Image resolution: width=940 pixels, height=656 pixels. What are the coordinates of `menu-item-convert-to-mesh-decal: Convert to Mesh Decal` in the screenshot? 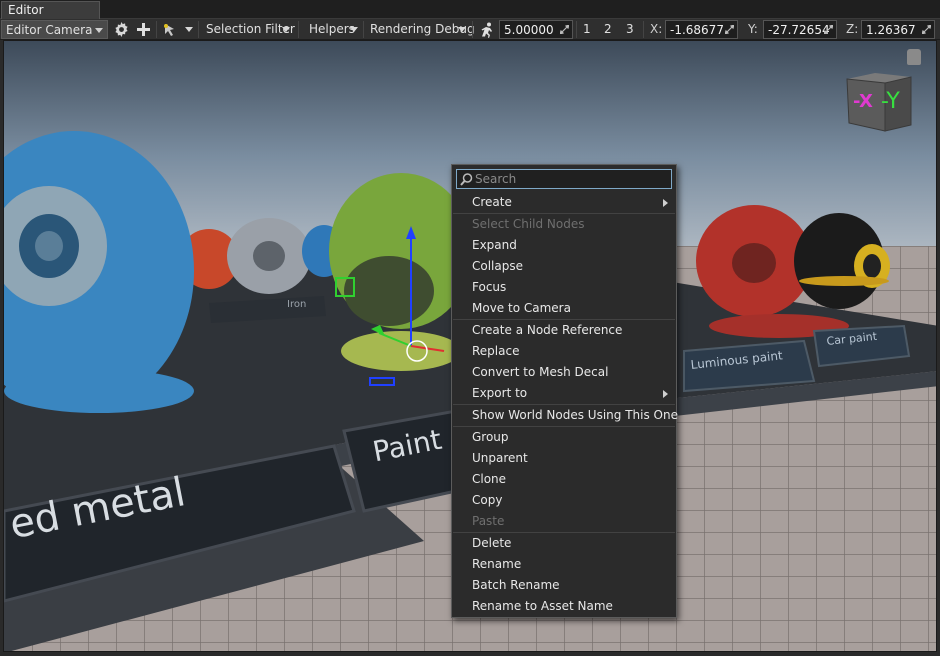 It's located at (564, 372).